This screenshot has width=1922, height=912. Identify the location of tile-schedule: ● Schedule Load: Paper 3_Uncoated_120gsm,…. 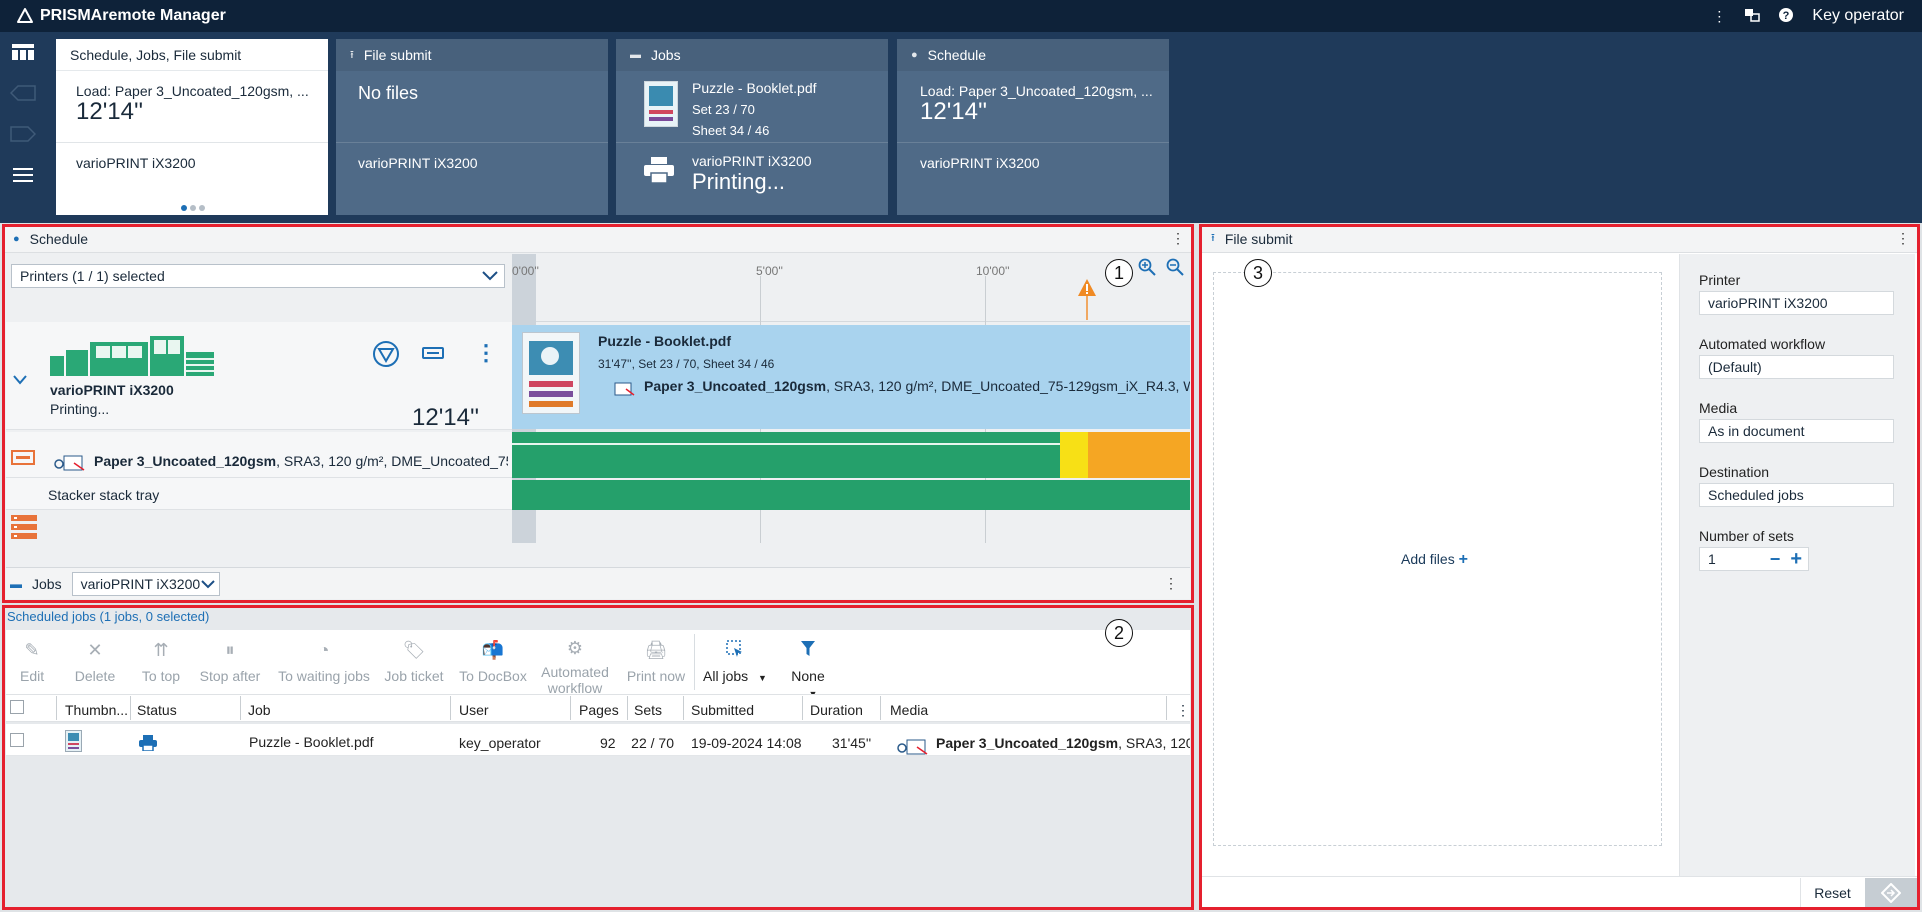
(1033, 127).